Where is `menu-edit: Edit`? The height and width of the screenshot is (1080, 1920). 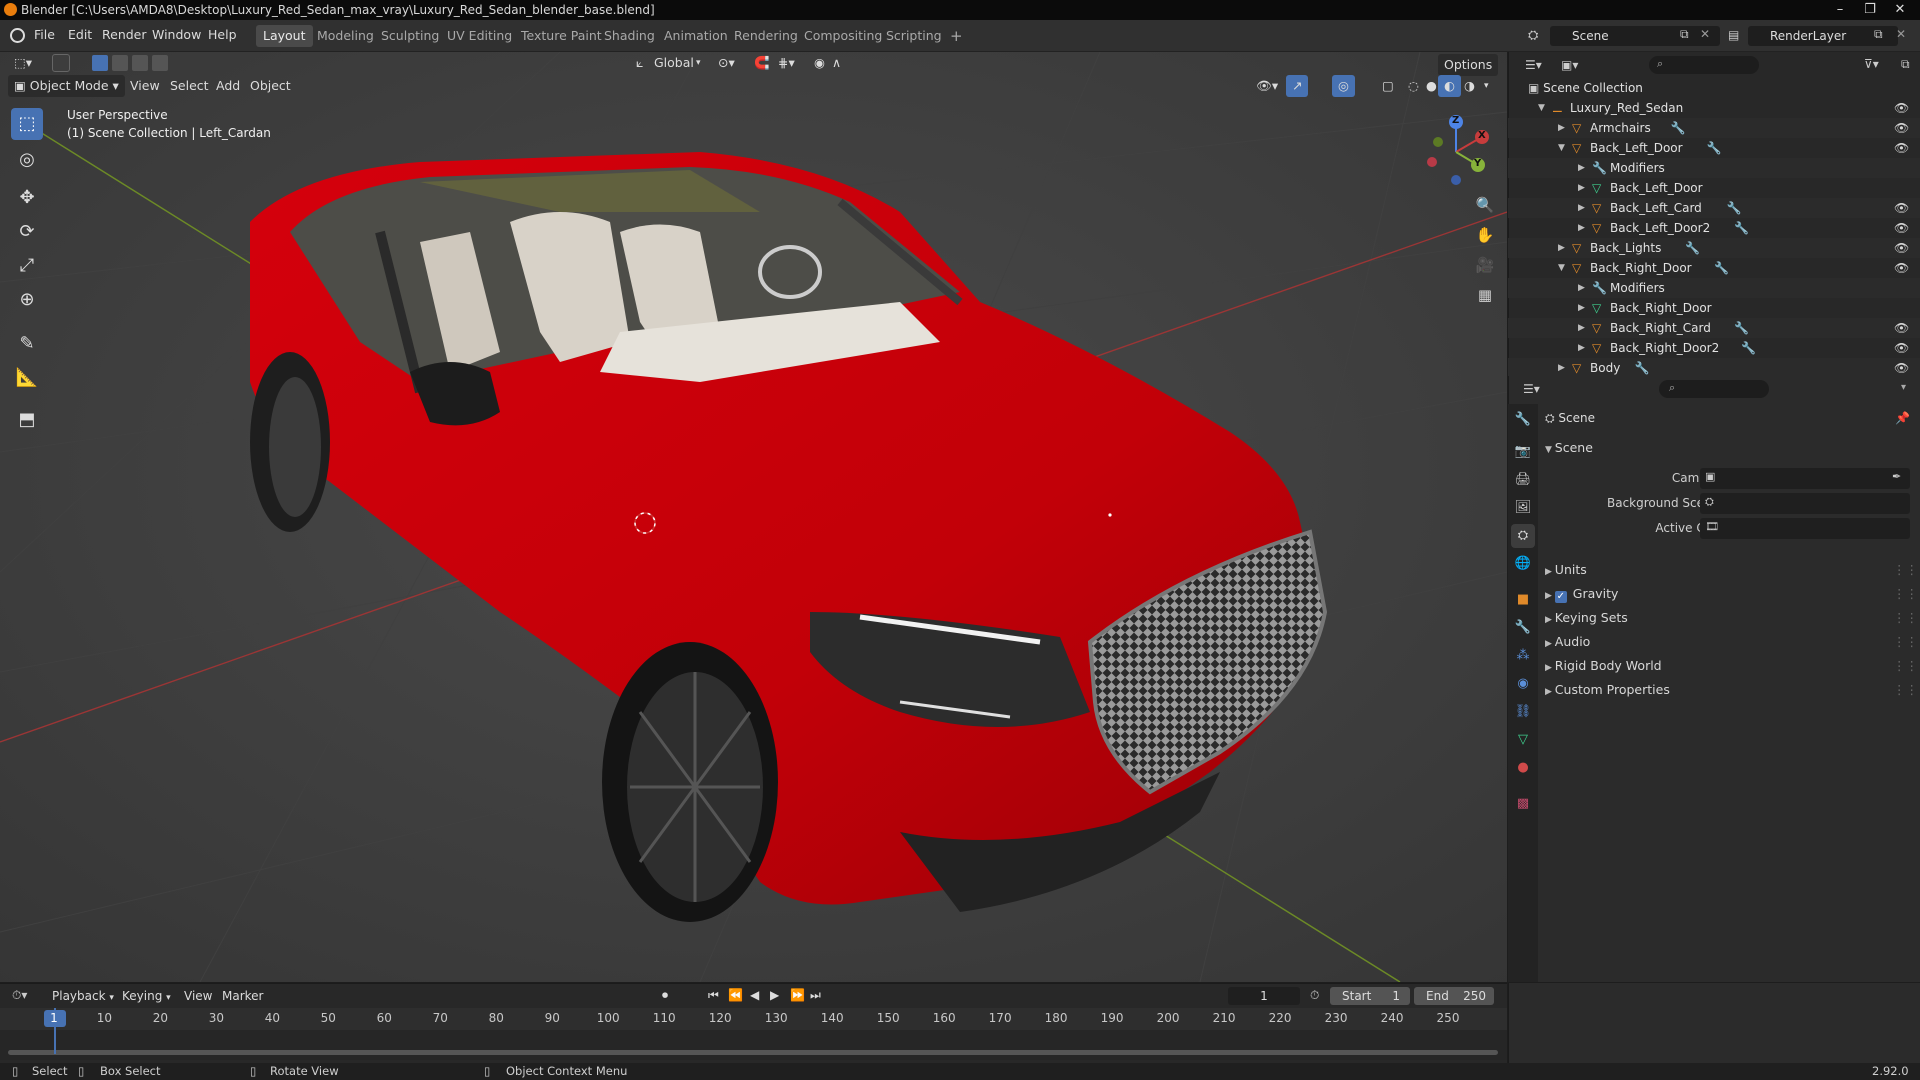
menu-edit: Edit is located at coordinates (80, 34).